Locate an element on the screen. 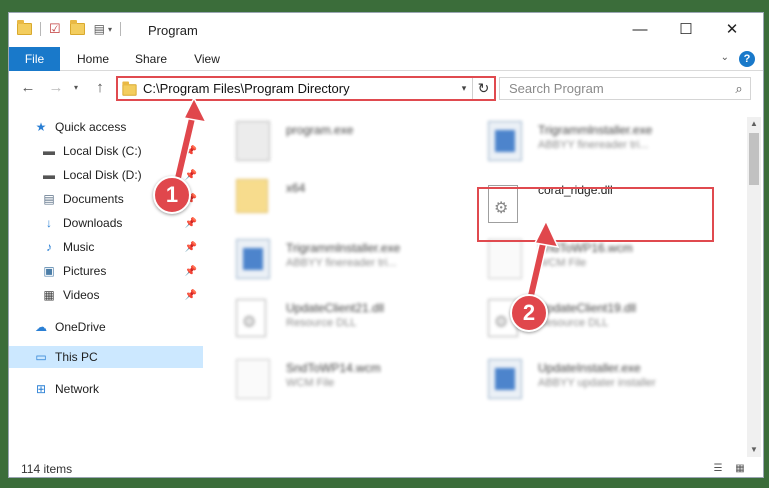 The image size is (769, 488). ribbon-tabs: File Home Share View ⌄ ? is located at coordinates (386, 59).